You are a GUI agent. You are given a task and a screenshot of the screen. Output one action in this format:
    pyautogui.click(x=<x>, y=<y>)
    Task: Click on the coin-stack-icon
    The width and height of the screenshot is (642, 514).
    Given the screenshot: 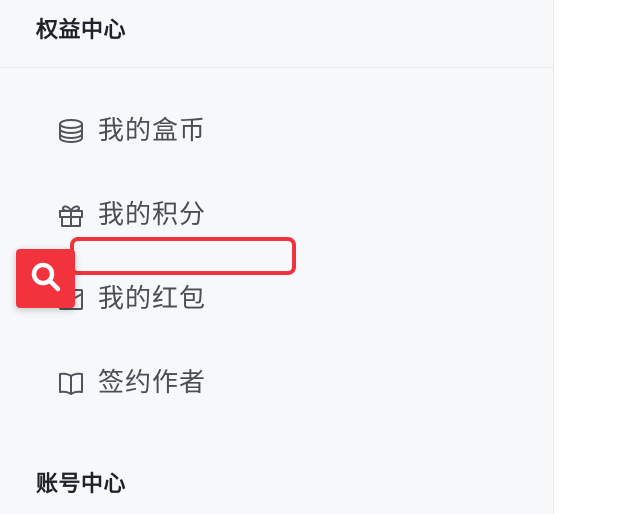 What is the action you would take?
    pyautogui.click(x=71, y=131)
    